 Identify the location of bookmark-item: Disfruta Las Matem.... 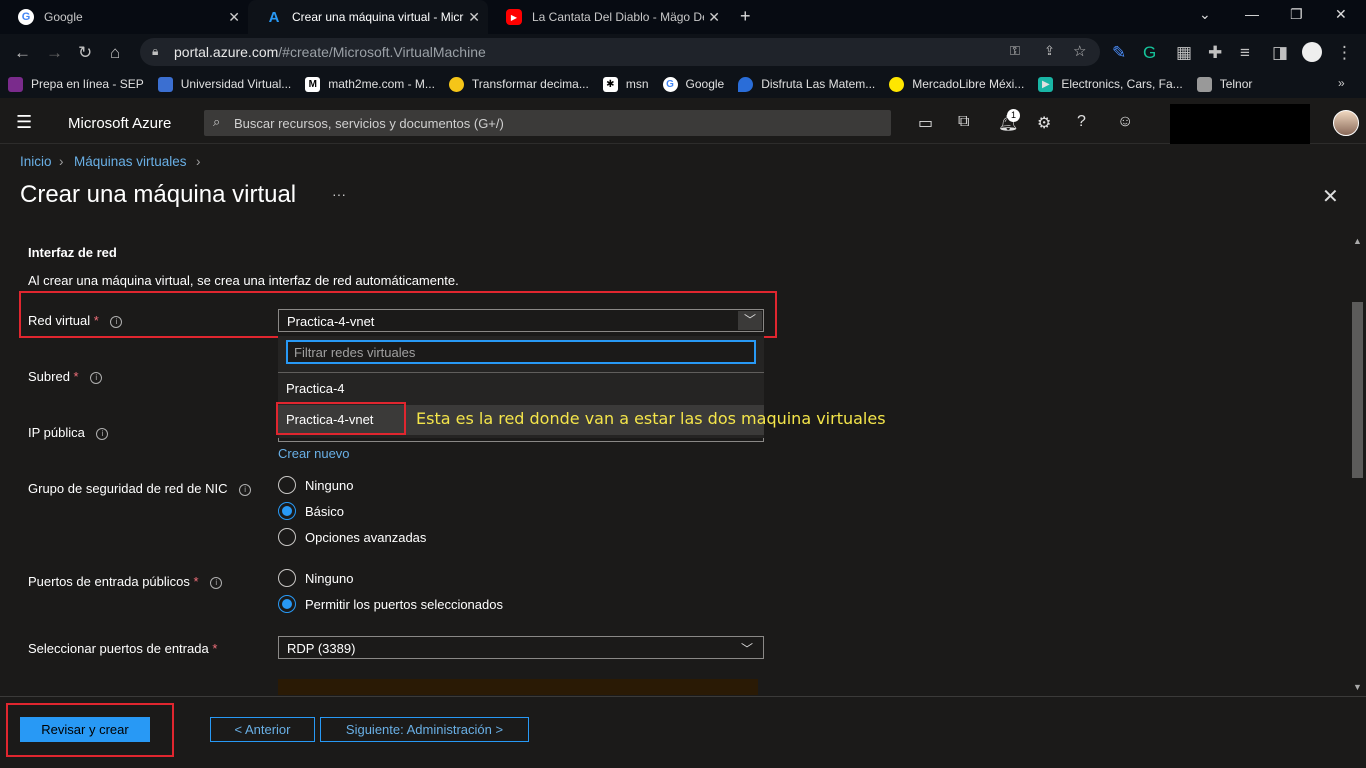
(806, 84).